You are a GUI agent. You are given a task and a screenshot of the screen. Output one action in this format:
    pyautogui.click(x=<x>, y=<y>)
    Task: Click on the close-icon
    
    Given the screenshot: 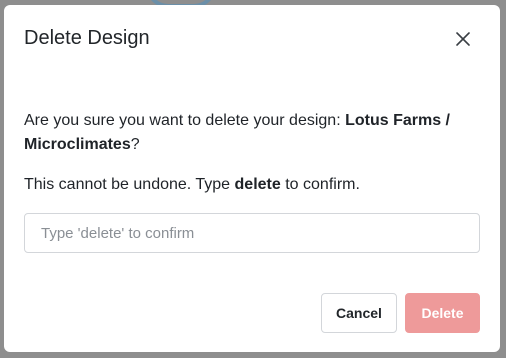 What is the action you would take?
    pyautogui.click(x=463, y=39)
    